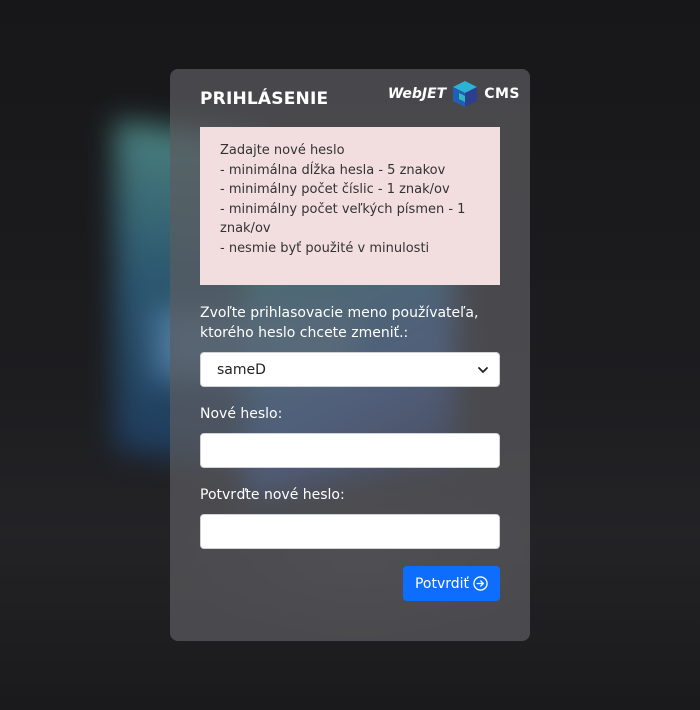 This screenshot has height=710, width=700. I want to click on username-label-line: Zvoľte prihlasovacie meno používateľa,, so click(339, 313).